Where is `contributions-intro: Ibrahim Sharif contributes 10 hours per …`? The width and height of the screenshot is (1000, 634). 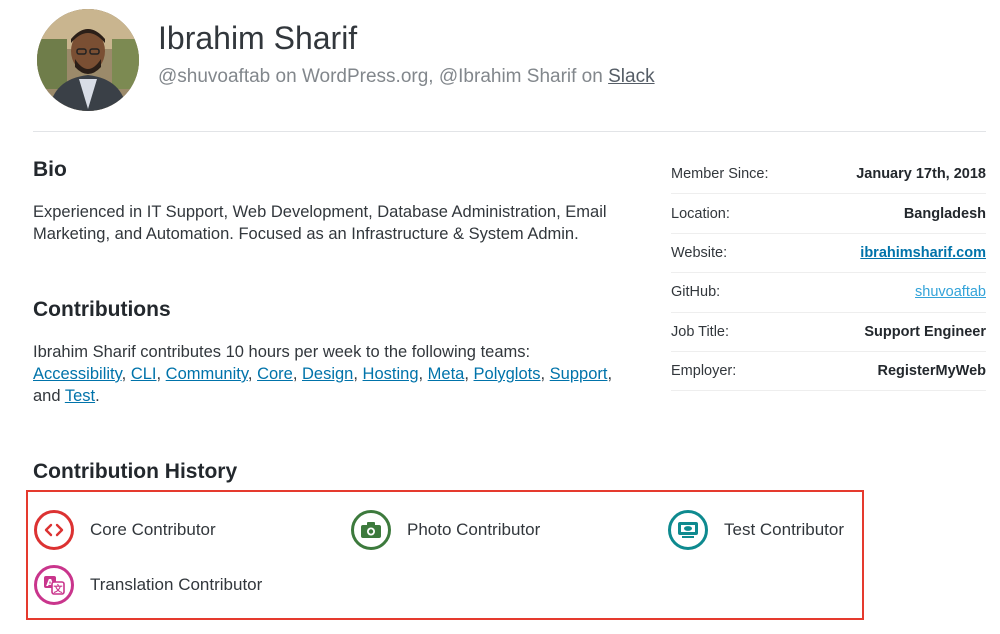 contributions-intro: Ibrahim Sharif contributes 10 hours per … is located at coordinates (282, 352).